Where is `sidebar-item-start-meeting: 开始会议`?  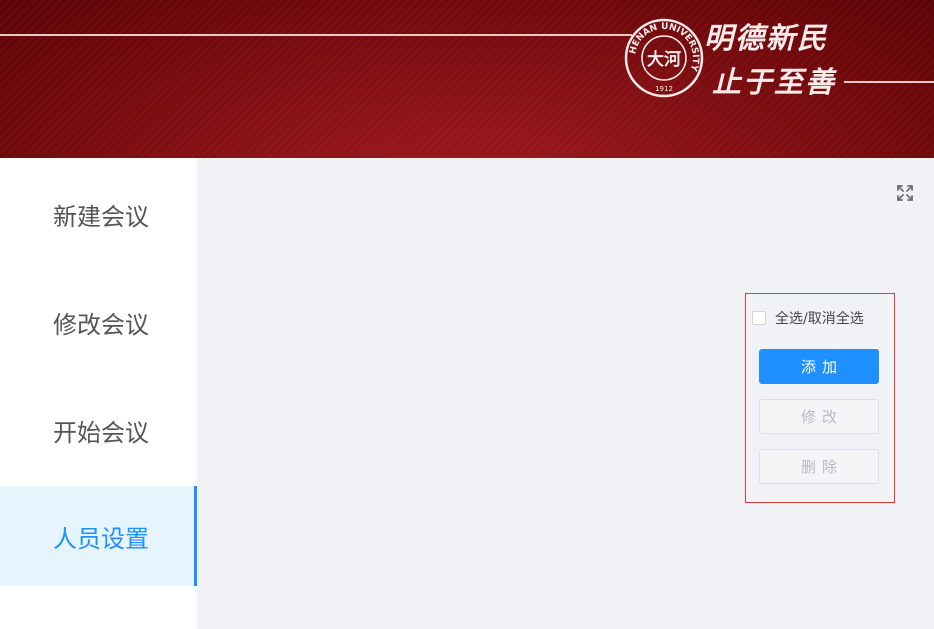 sidebar-item-start-meeting: 开始会议 is located at coordinates (98, 430).